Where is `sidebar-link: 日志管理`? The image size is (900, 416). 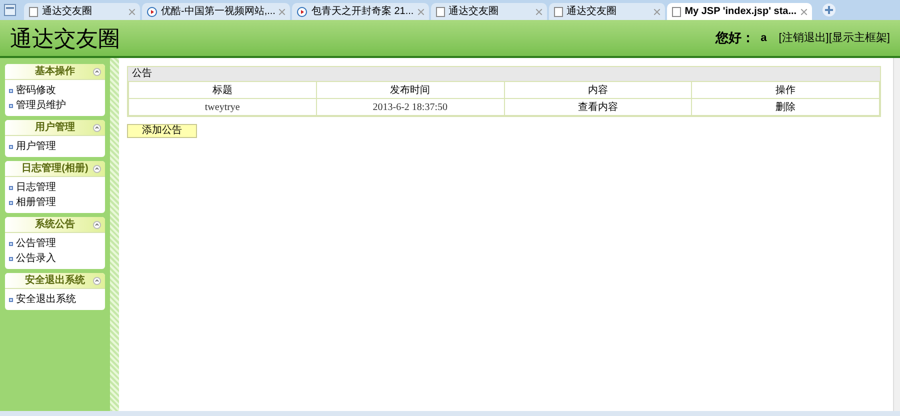 sidebar-link: 日志管理 is located at coordinates (36, 187).